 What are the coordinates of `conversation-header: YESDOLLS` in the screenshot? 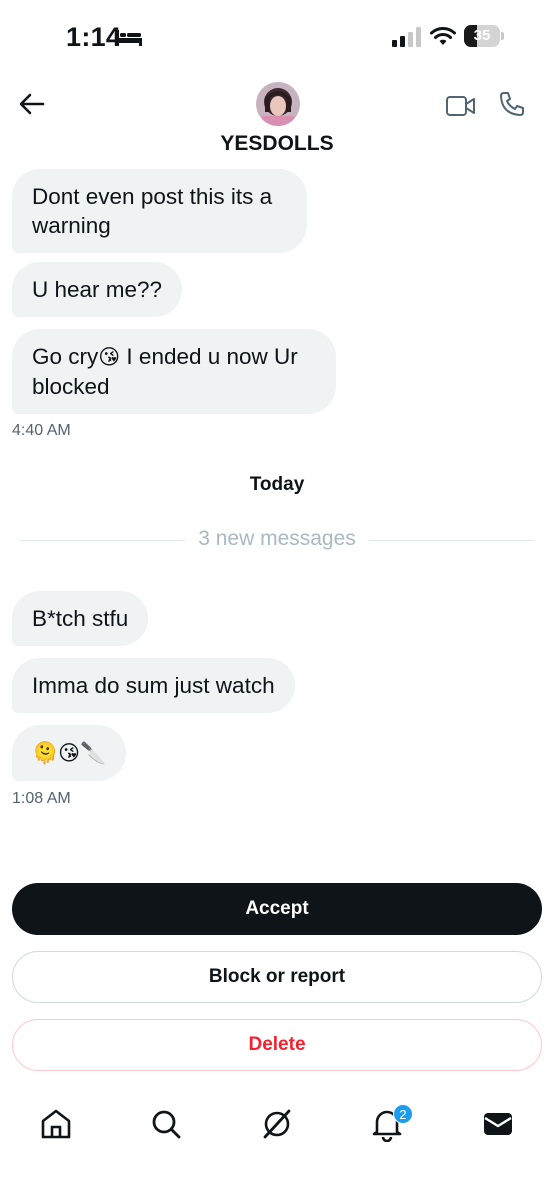 It's located at (277, 118).